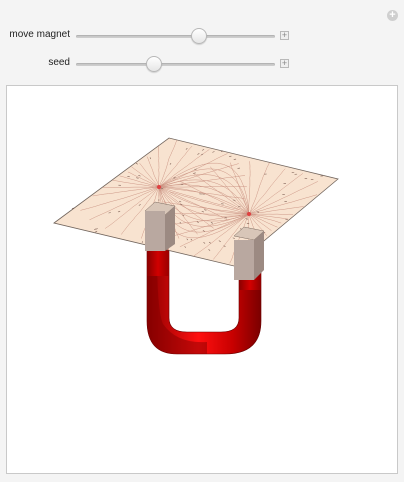 The image size is (404, 482). Describe the element at coordinates (244, 260) in the screenshot. I see `right-pole-face` at that location.